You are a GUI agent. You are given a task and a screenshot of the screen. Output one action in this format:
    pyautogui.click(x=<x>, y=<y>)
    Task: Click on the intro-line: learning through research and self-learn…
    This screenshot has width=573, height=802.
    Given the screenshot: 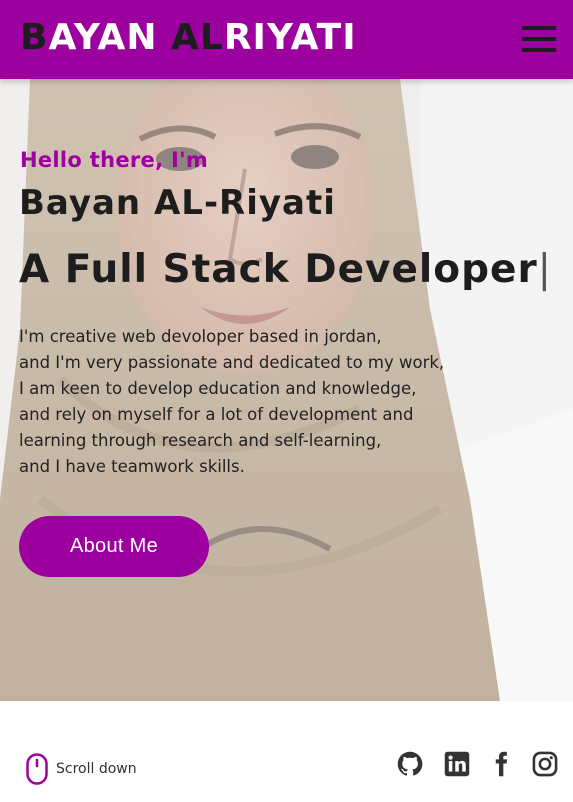 What is the action you would take?
    pyautogui.click(x=200, y=440)
    